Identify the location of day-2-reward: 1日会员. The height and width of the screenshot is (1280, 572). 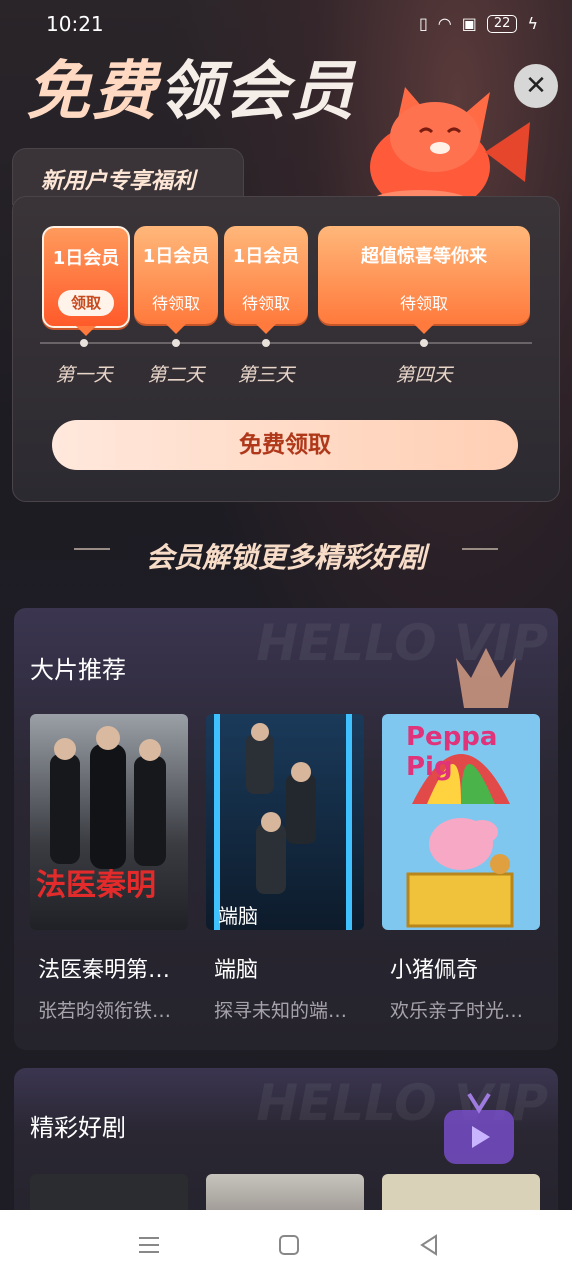
(176, 256).